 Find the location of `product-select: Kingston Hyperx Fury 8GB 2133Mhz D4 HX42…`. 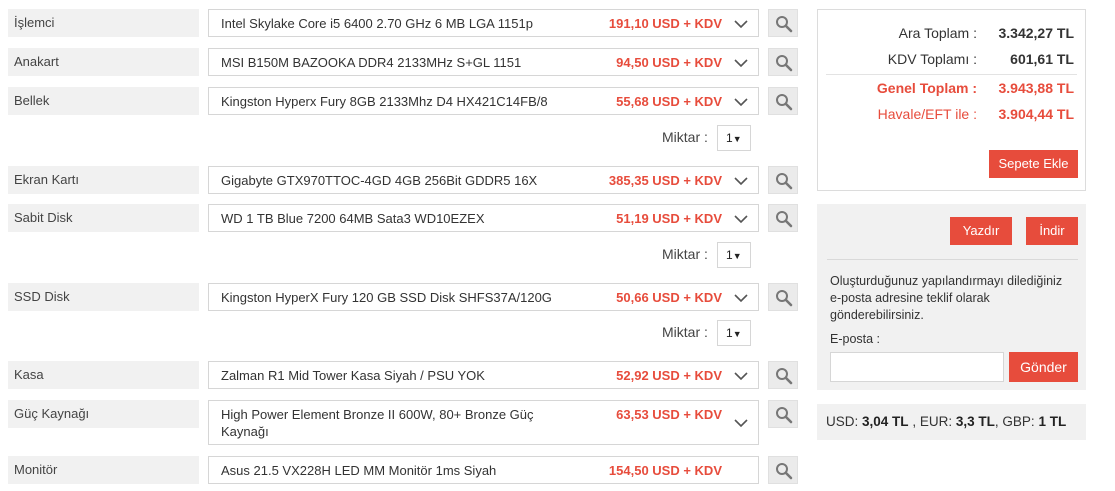

product-select: Kingston Hyperx Fury 8GB 2133Mhz D4 HX42… is located at coordinates (483, 101).